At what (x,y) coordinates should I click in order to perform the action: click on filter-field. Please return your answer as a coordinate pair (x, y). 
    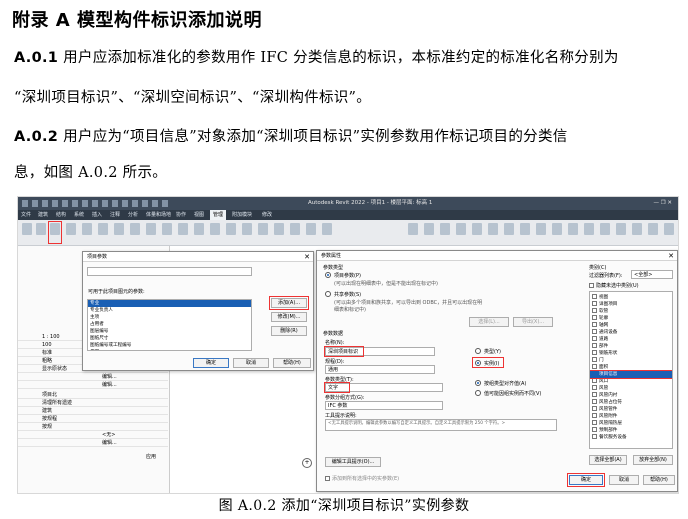
    Looking at the image, I should click on (169, 271).